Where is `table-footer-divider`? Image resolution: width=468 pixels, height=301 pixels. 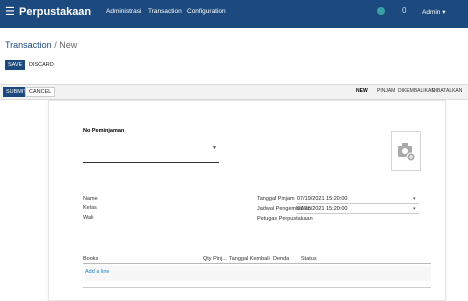 table-footer-divider is located at coordinates (257, 287).